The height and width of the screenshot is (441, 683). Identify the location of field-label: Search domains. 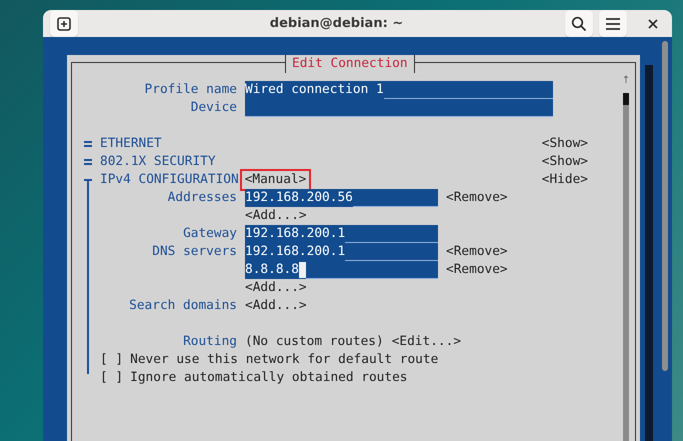
(183, 305).